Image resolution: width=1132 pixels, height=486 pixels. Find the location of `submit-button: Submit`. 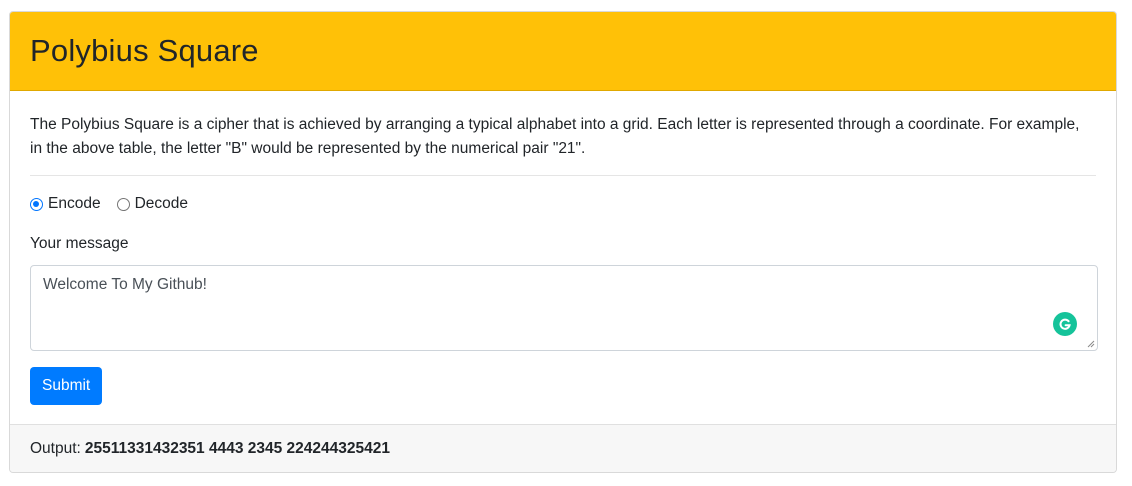

submit-button: Submit is located at coordinates (66, 386).